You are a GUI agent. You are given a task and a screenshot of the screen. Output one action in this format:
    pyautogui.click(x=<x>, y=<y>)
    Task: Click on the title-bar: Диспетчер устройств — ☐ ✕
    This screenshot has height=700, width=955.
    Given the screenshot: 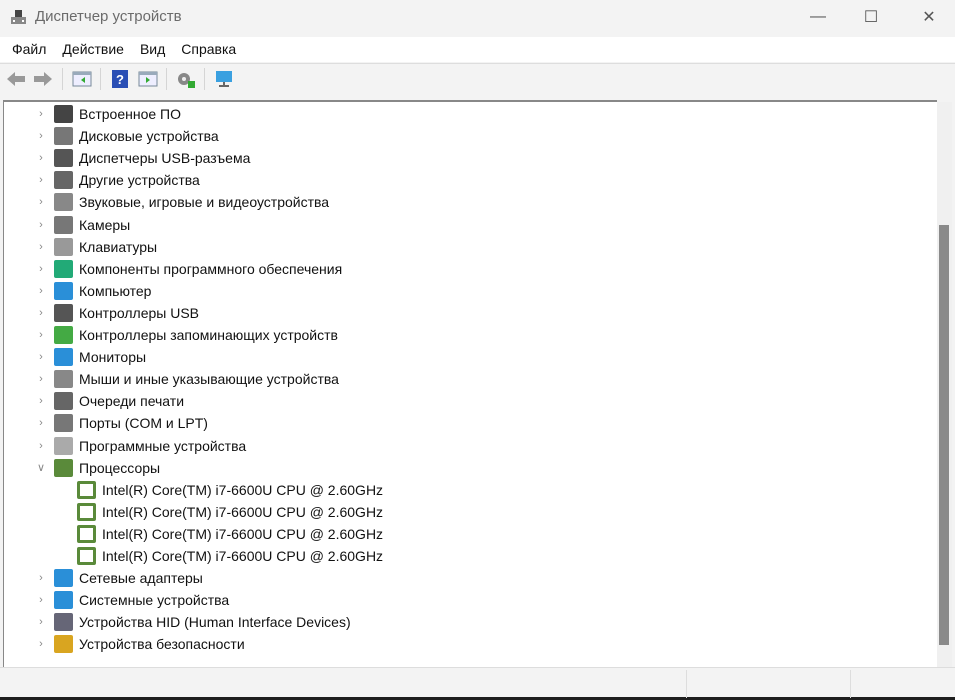 What is the action you would take?
    pyautogui.click(x=477, y=18)
    